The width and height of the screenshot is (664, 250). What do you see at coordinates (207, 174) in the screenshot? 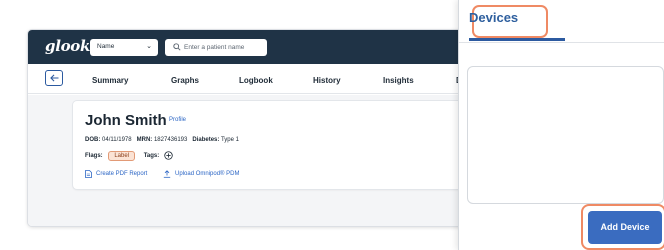
I see `upload-pdm-label: Upload Omnipod® PDM` at bounding box center [207, 174].